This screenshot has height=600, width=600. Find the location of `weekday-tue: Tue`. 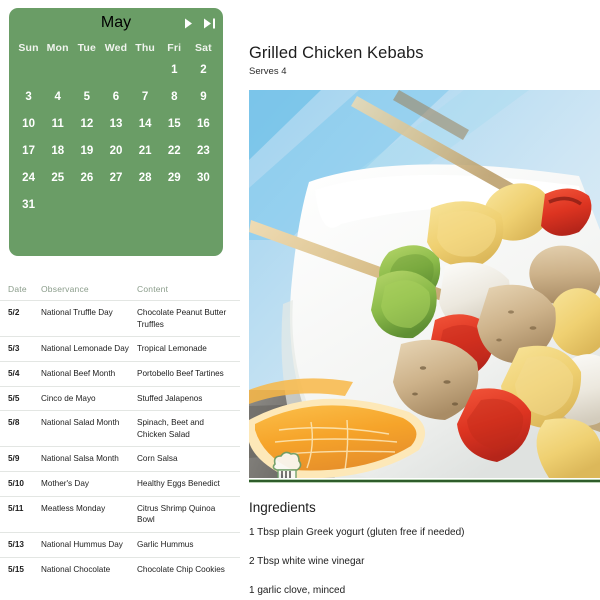

weekday-tue: Tue is located at coordinates (87, 48).